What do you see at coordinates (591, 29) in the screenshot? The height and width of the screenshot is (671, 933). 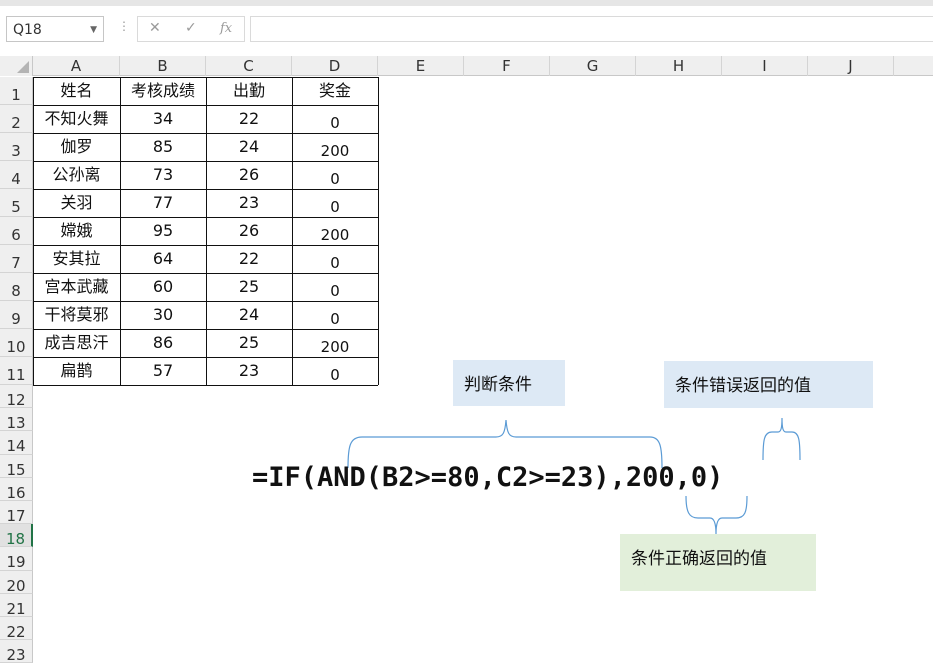 I see `formula-input` at bounding box center [591, 29].